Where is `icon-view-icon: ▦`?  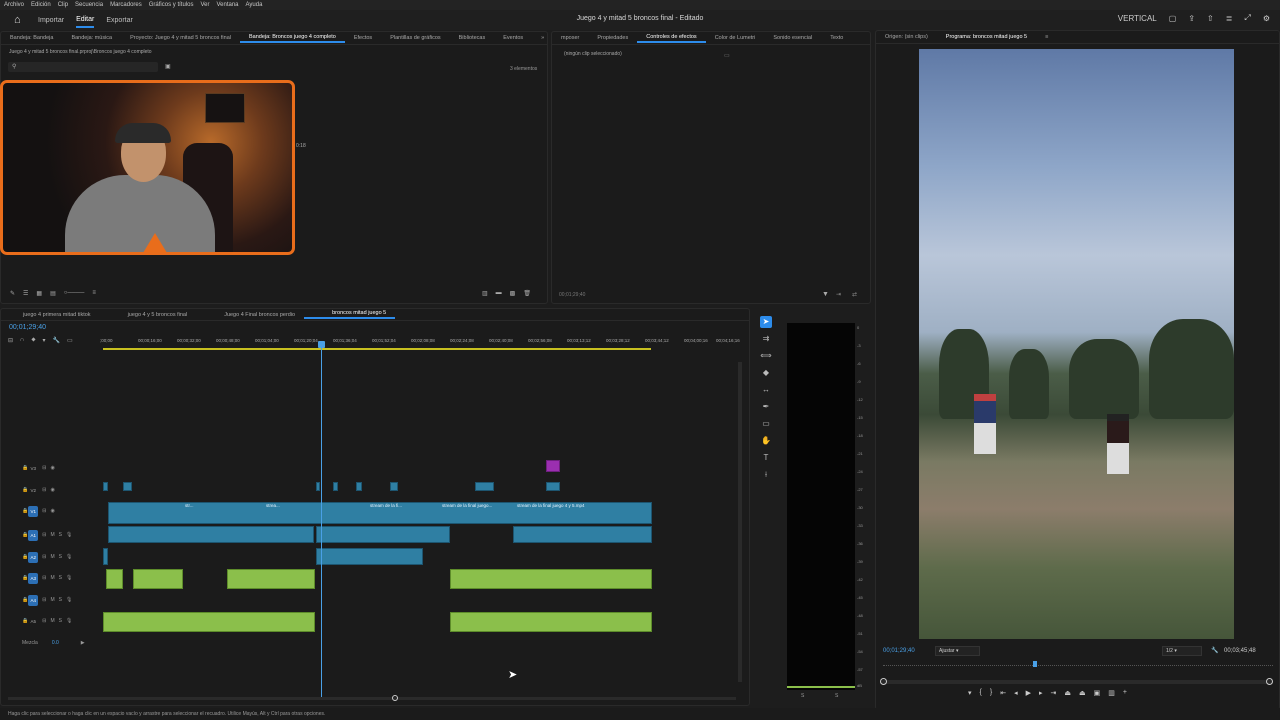
icon-view-icon: ▦ is located at coordinates (39, 293).